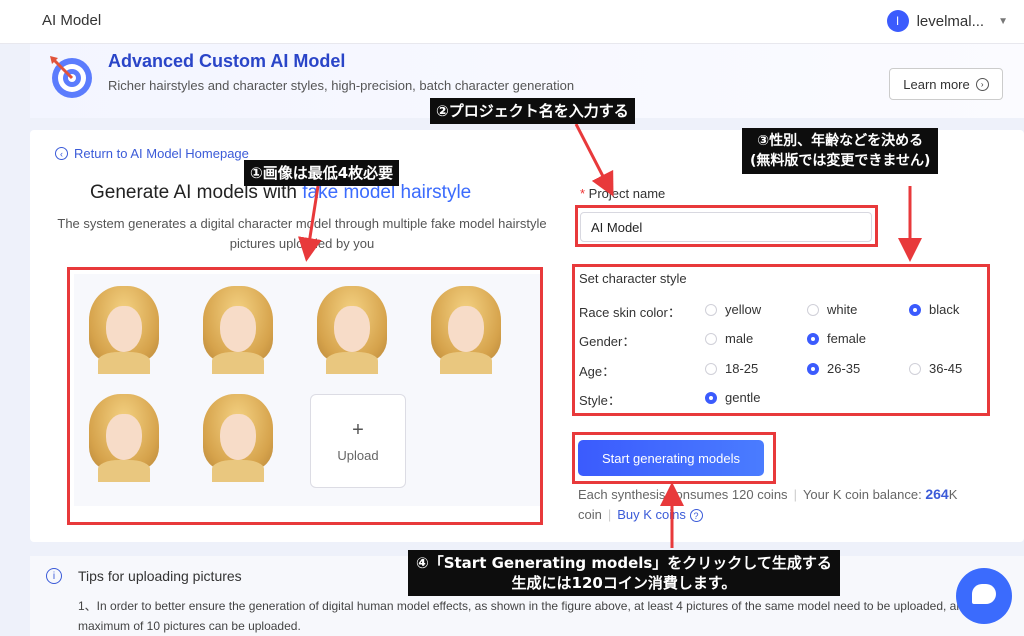 The height and width of the screenshot is (636, 1024). What do you see at coordinates (937, 494) in the screenshot?
I see `balance-value: 264` at bounding box center [937, 494].